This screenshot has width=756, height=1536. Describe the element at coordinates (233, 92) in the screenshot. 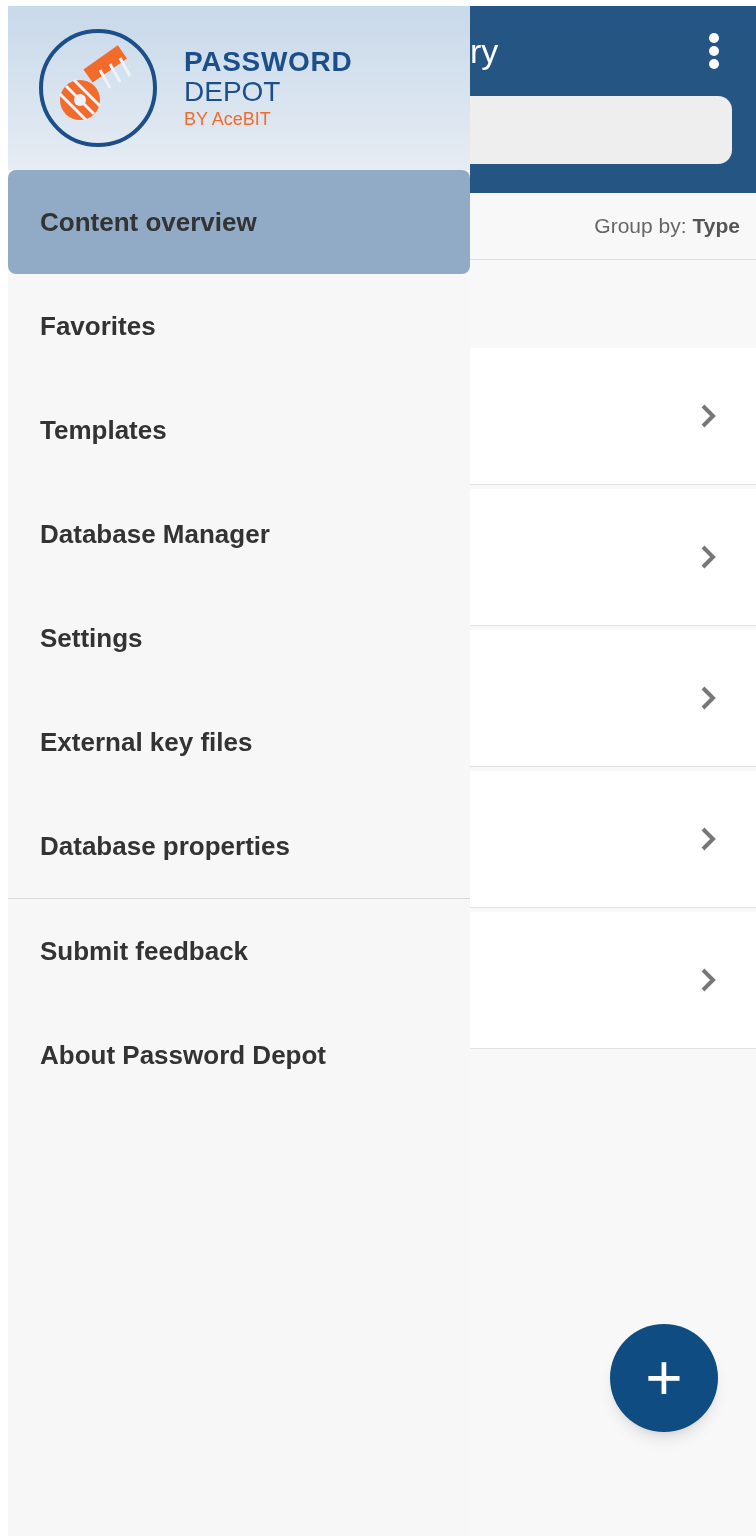

I see `logo-subtitle: DEPOT` at that location.